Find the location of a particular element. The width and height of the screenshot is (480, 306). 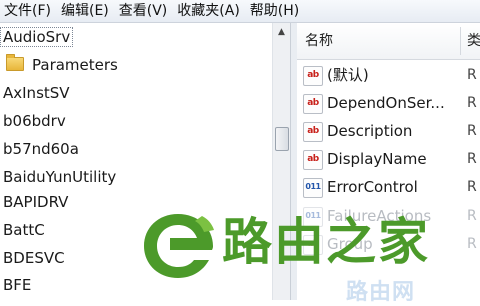

menu-view: 查看(V) is located at coordinates (143, 11).